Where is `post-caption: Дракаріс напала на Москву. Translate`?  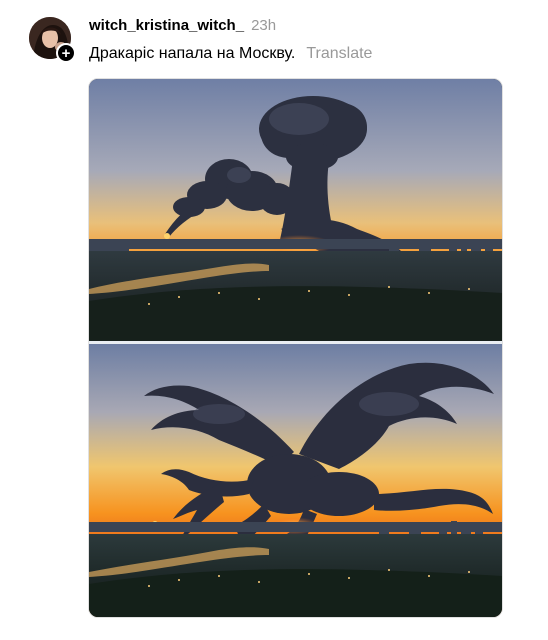
post-caption: Дракаріс напала на Москву. Translate is located at coordinates (230, 54).